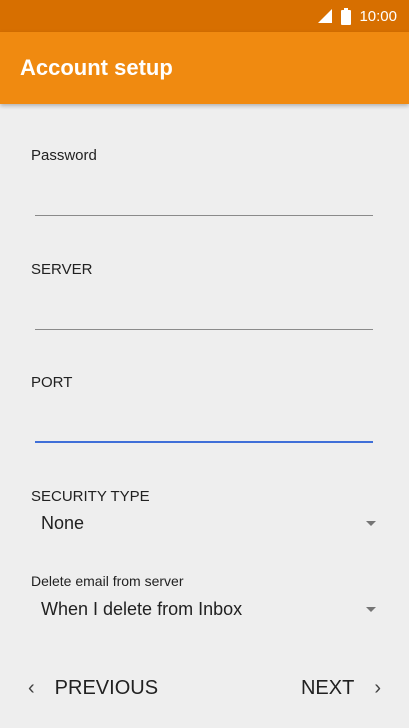 The width and height of the screenshot is (409, 728). I want to click on previous-button: ‹ PREVIOUS, so click(93, 688).